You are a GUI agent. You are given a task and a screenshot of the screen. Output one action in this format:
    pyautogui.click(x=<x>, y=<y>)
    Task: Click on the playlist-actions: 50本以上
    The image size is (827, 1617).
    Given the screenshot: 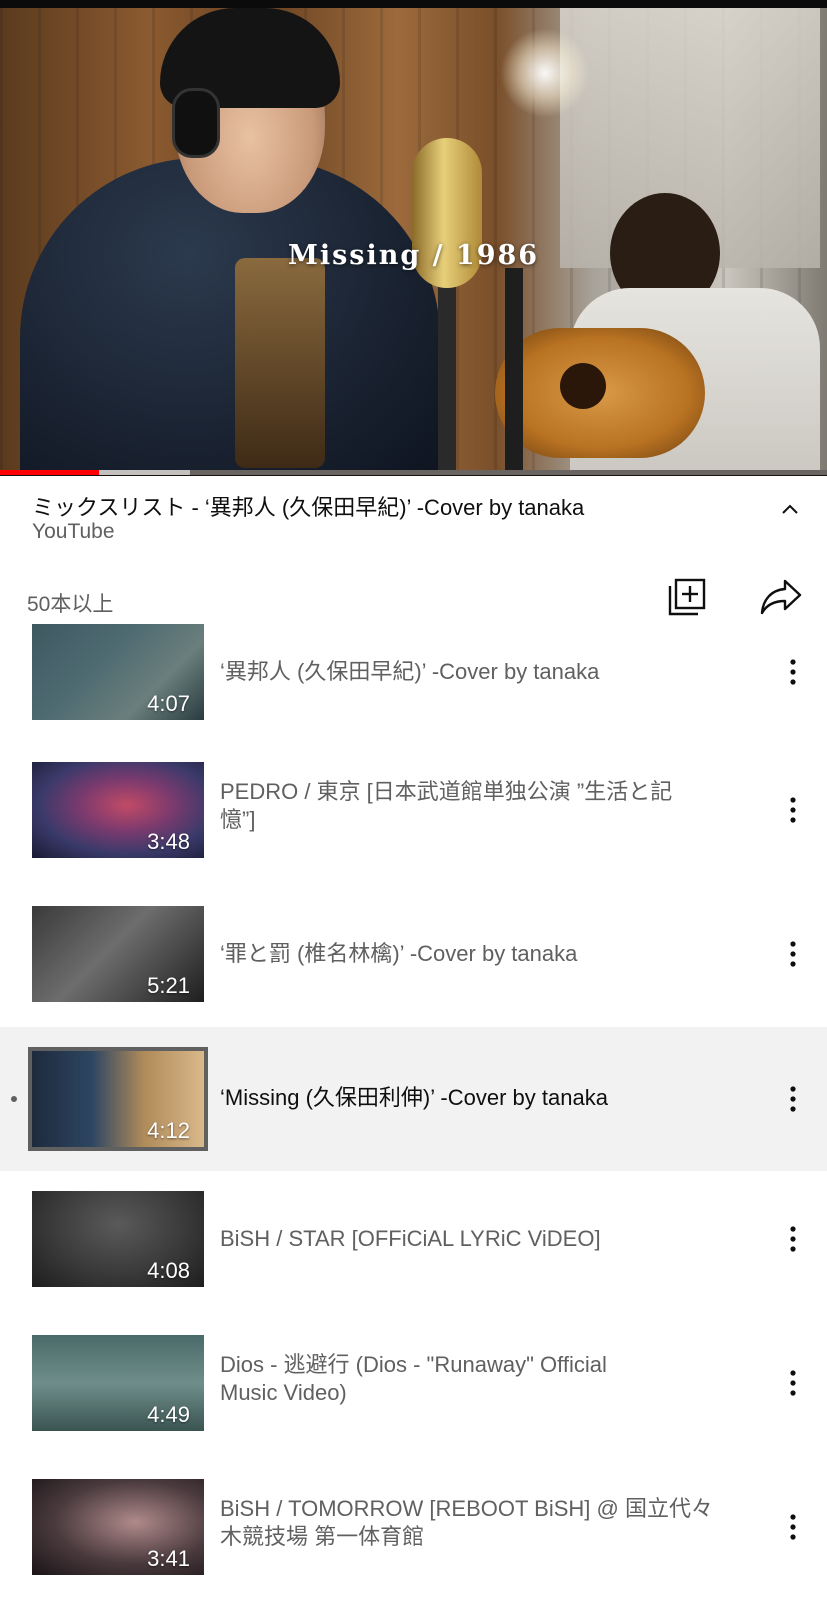 What is the action you would take?
    pyautogui.click(x=413, y=599)
    